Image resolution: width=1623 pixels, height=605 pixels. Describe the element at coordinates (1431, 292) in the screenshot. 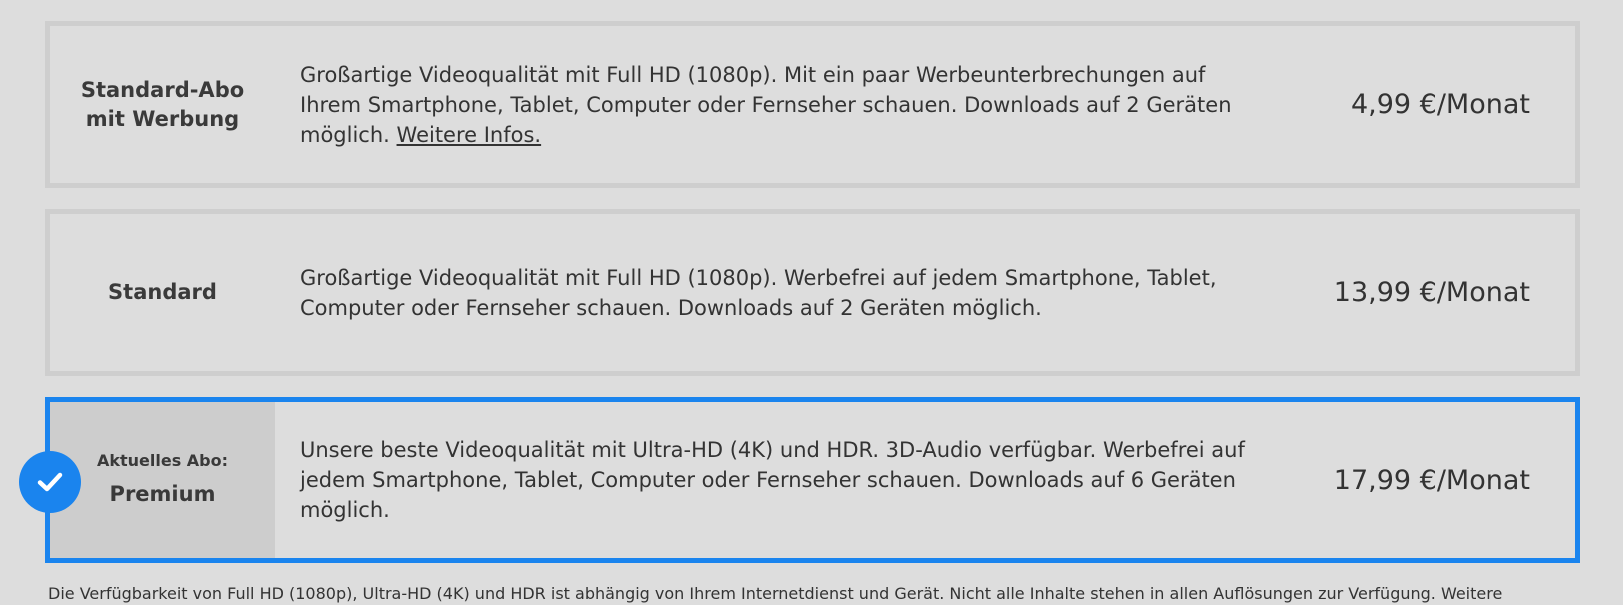

I see `plan-price: 13,99 €/Monat` at that location.